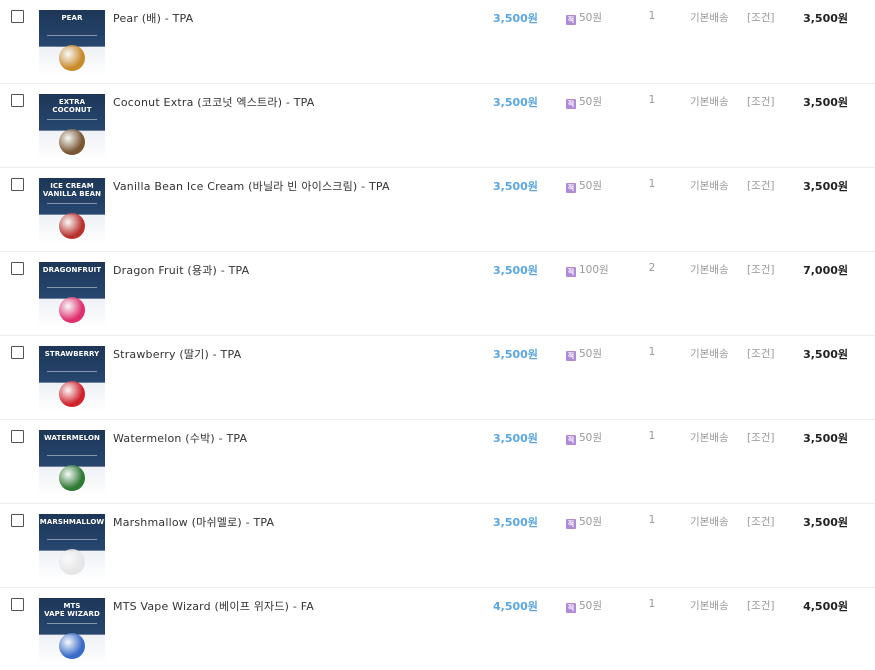 Image resolution: width=875 pixels, height=670 pixels. I want to click on watermelon-image-icon, so click(72, 479).